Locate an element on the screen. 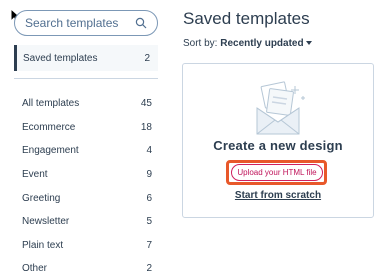 Image resolution: width=384 pixels, height=280 pixels. card-title: Create a new design is located at coordinates (278, 145).